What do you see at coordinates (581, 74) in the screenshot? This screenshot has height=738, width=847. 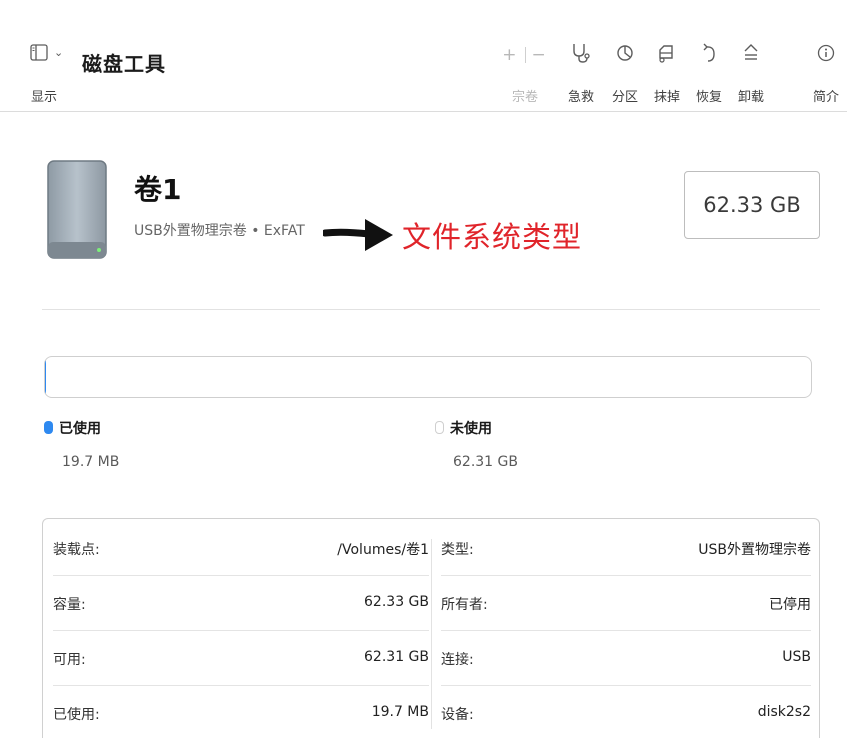 I see `first-aid-button: 急救` at bounding box center [581, 74].